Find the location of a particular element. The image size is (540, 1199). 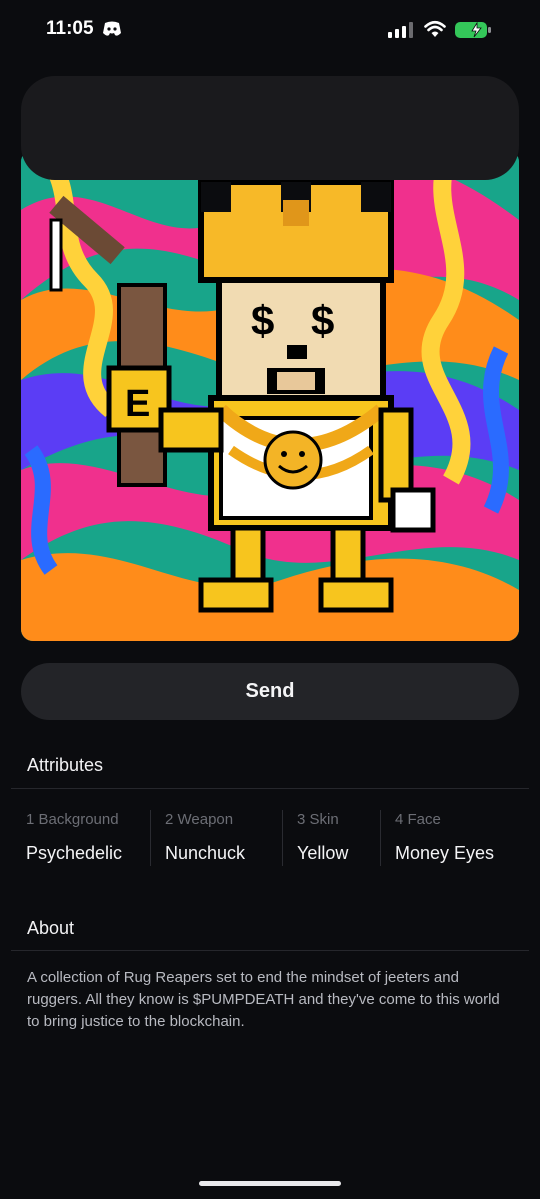

wifi-icon is located at coordinates (435, 28).